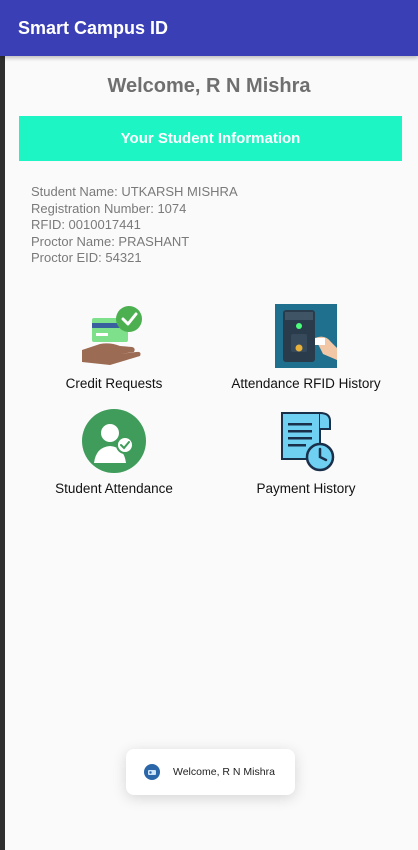 This screenshot has height=850, width=418. Describe the element at coordinates (224, 772) in the screenshot. I see `toast-text: Welcome, R N Mishra` at that location.